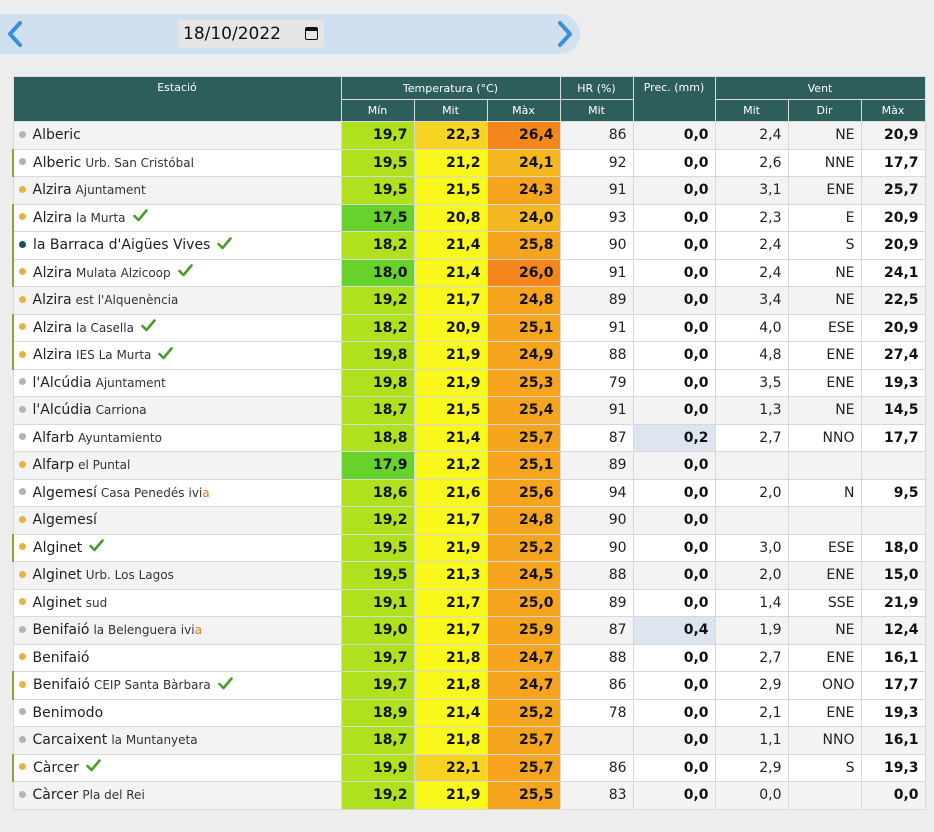 The image size is (934, 832). What do you see at coordinates (751, 740) in the screenshot?
I see `wind-mit-cell: 1,1` at bounding box center [751, 740].